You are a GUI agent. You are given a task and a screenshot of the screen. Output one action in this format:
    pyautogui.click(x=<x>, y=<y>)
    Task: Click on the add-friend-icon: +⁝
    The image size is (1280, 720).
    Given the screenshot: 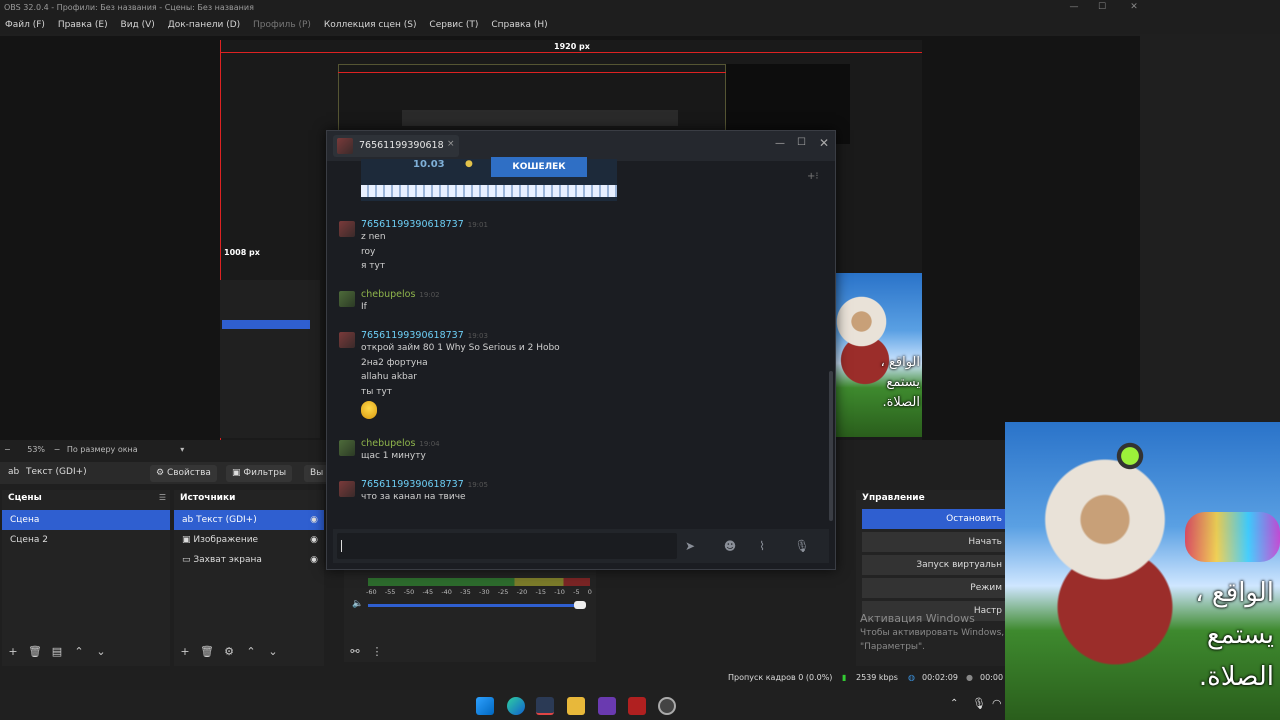 What is the action you would take?
    pyautogui.click(x=813, y=176)
    